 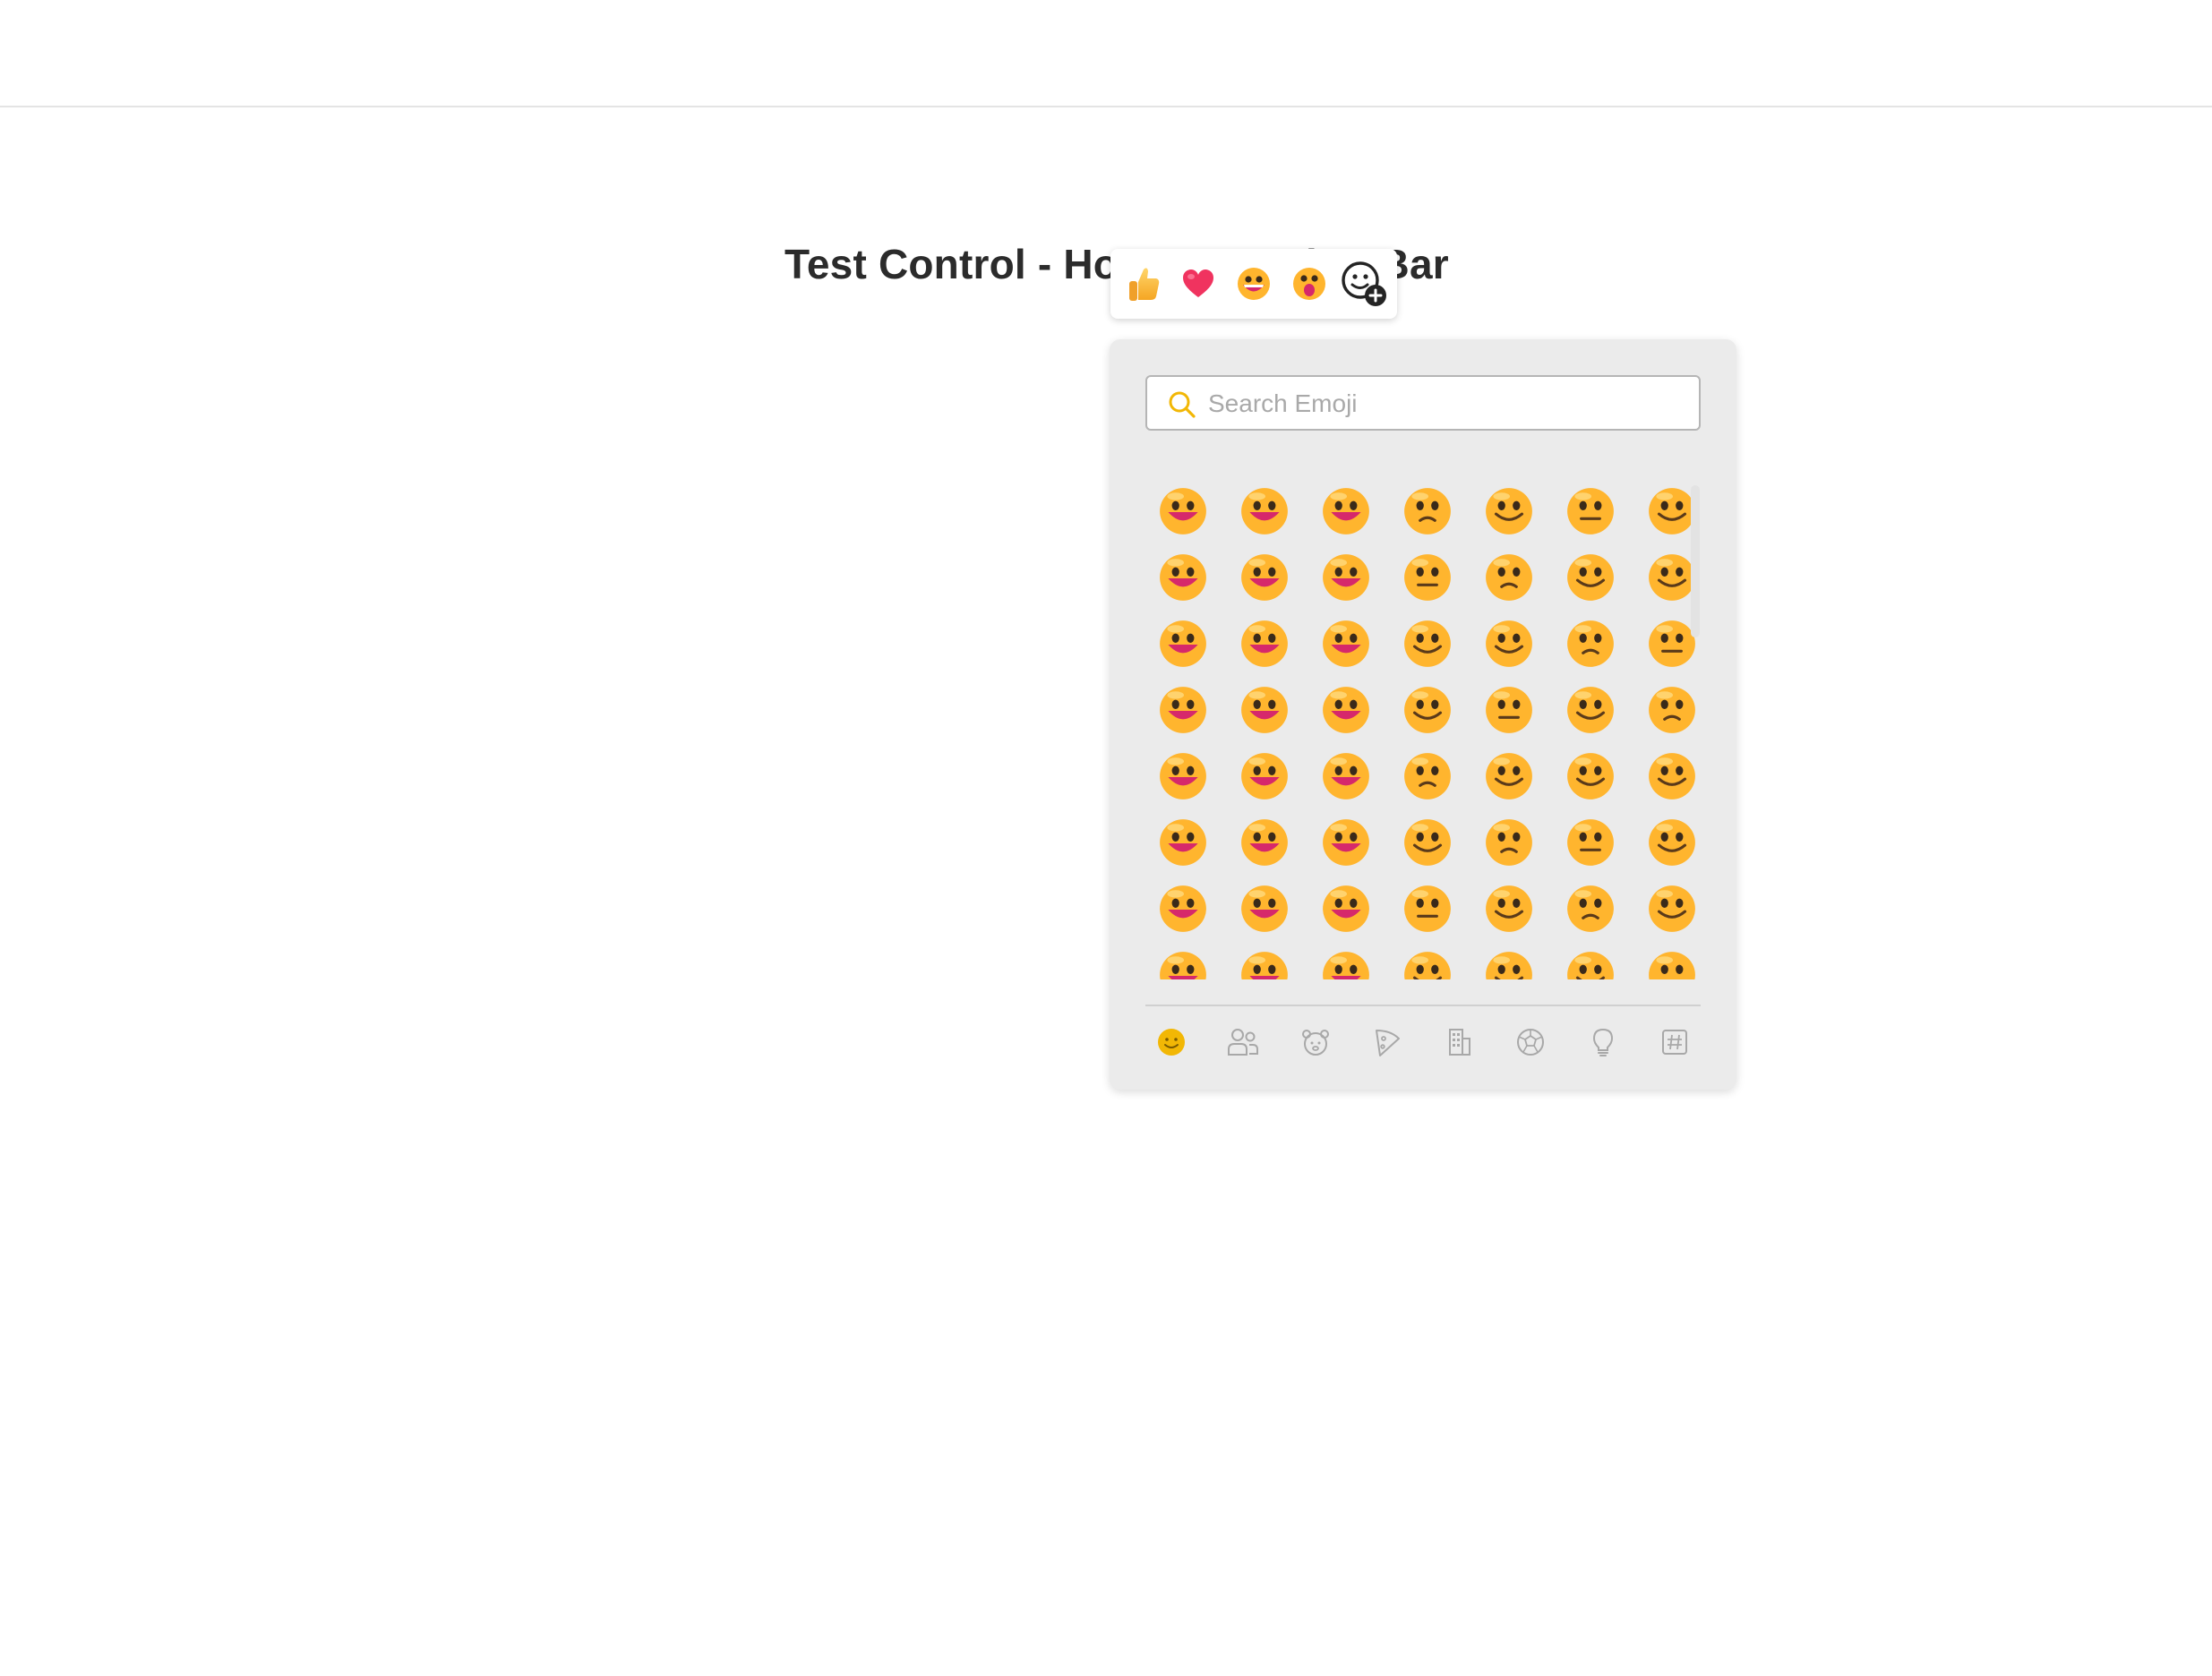 What do you see at coordinates (1590, 578) in the screenshot?
I see `emoji-smiling-face-smiling-eyes` at bounding box center [1590, 578].